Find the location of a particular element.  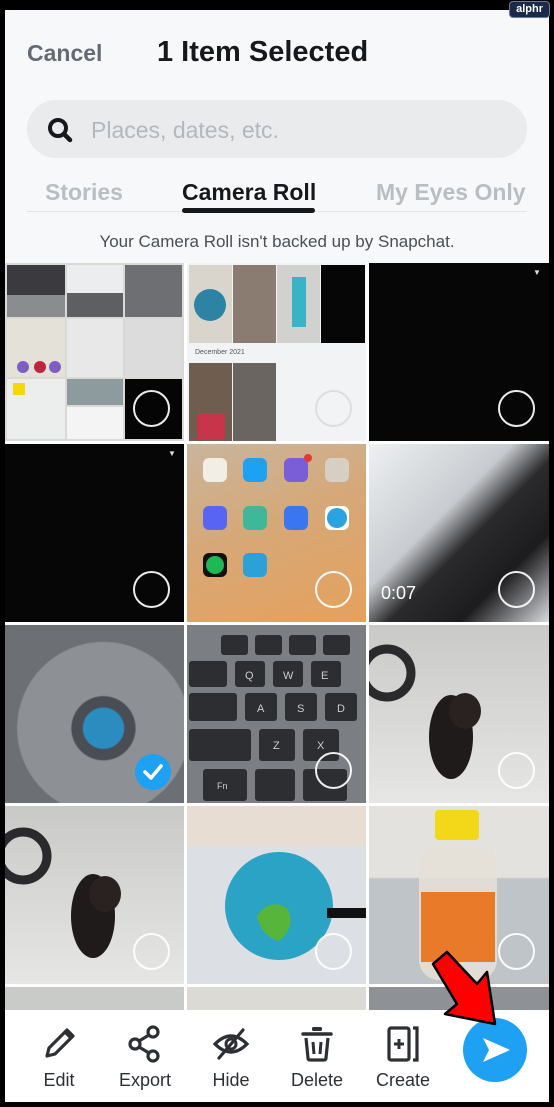

grid-item-keyboard-photo: Q W E A S D Z X Fn is located at coordinates (276, 714).